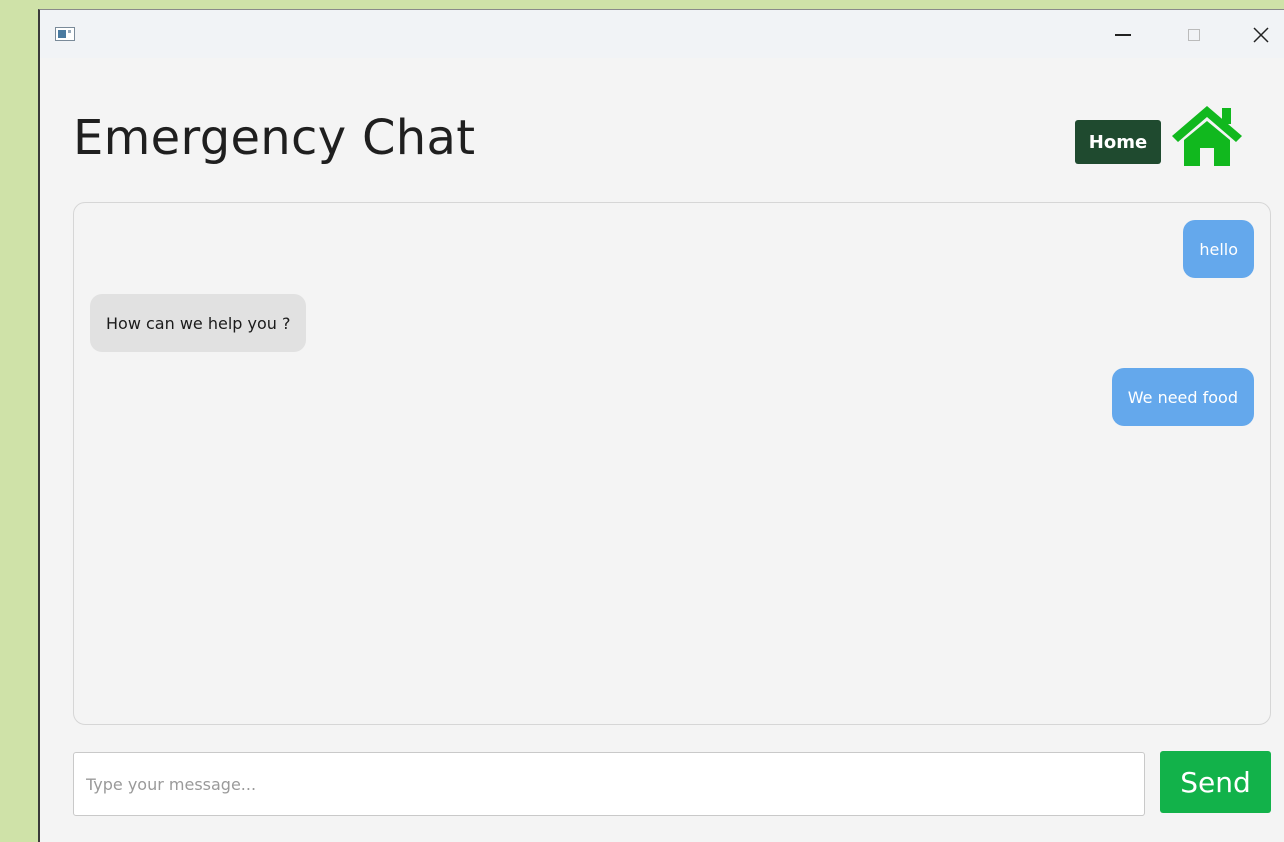  I want to click on message-bubble-support: How can we help you ?, so click(198, 323).